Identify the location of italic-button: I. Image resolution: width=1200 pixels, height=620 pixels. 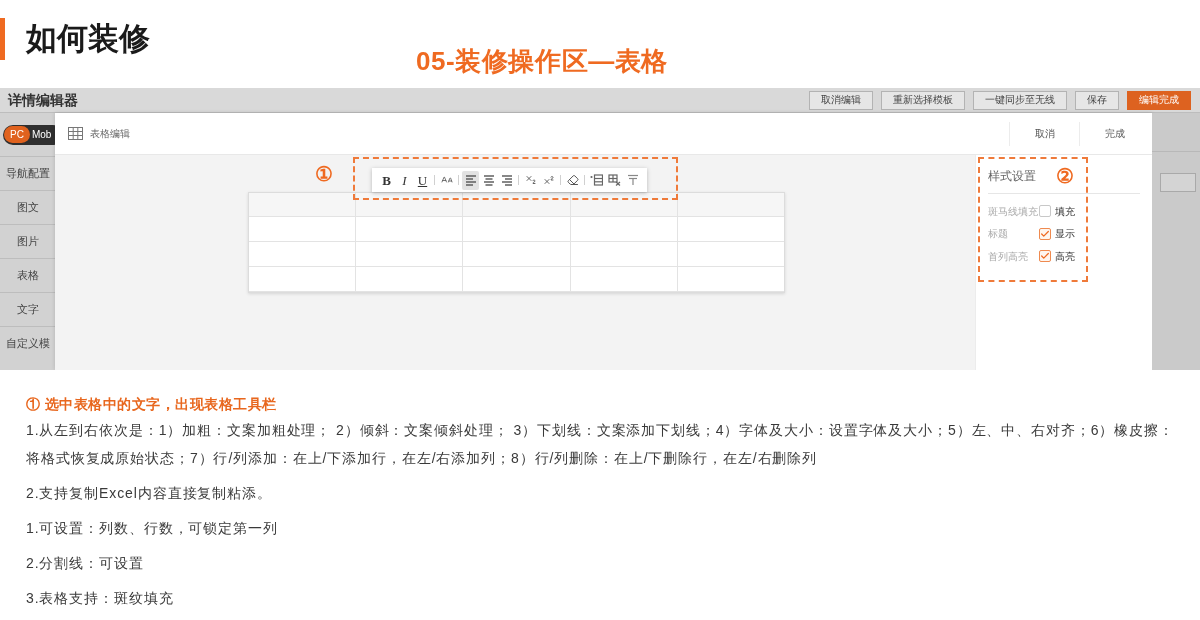
(404, 180).